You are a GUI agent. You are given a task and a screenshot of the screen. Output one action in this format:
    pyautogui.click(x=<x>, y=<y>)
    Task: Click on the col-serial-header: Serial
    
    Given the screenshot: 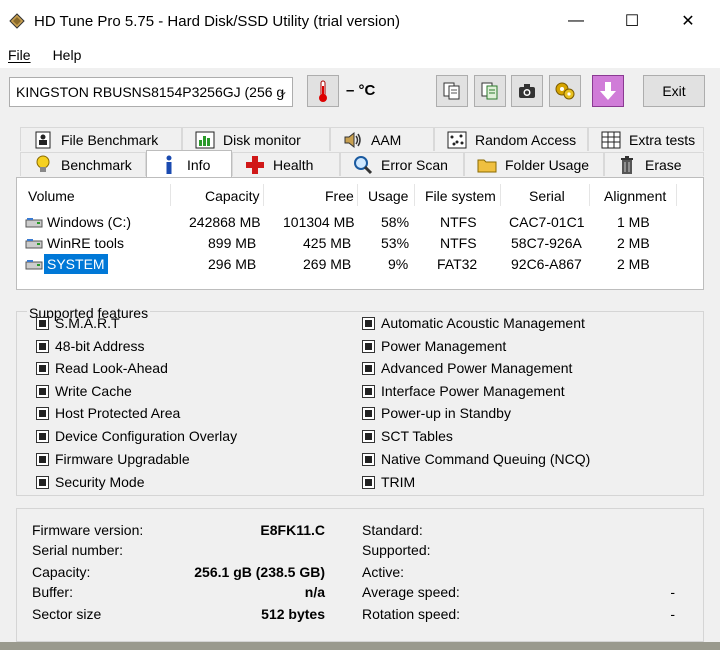 What is the action you would take?
    pyautogui.click(x=547, y=196)
    